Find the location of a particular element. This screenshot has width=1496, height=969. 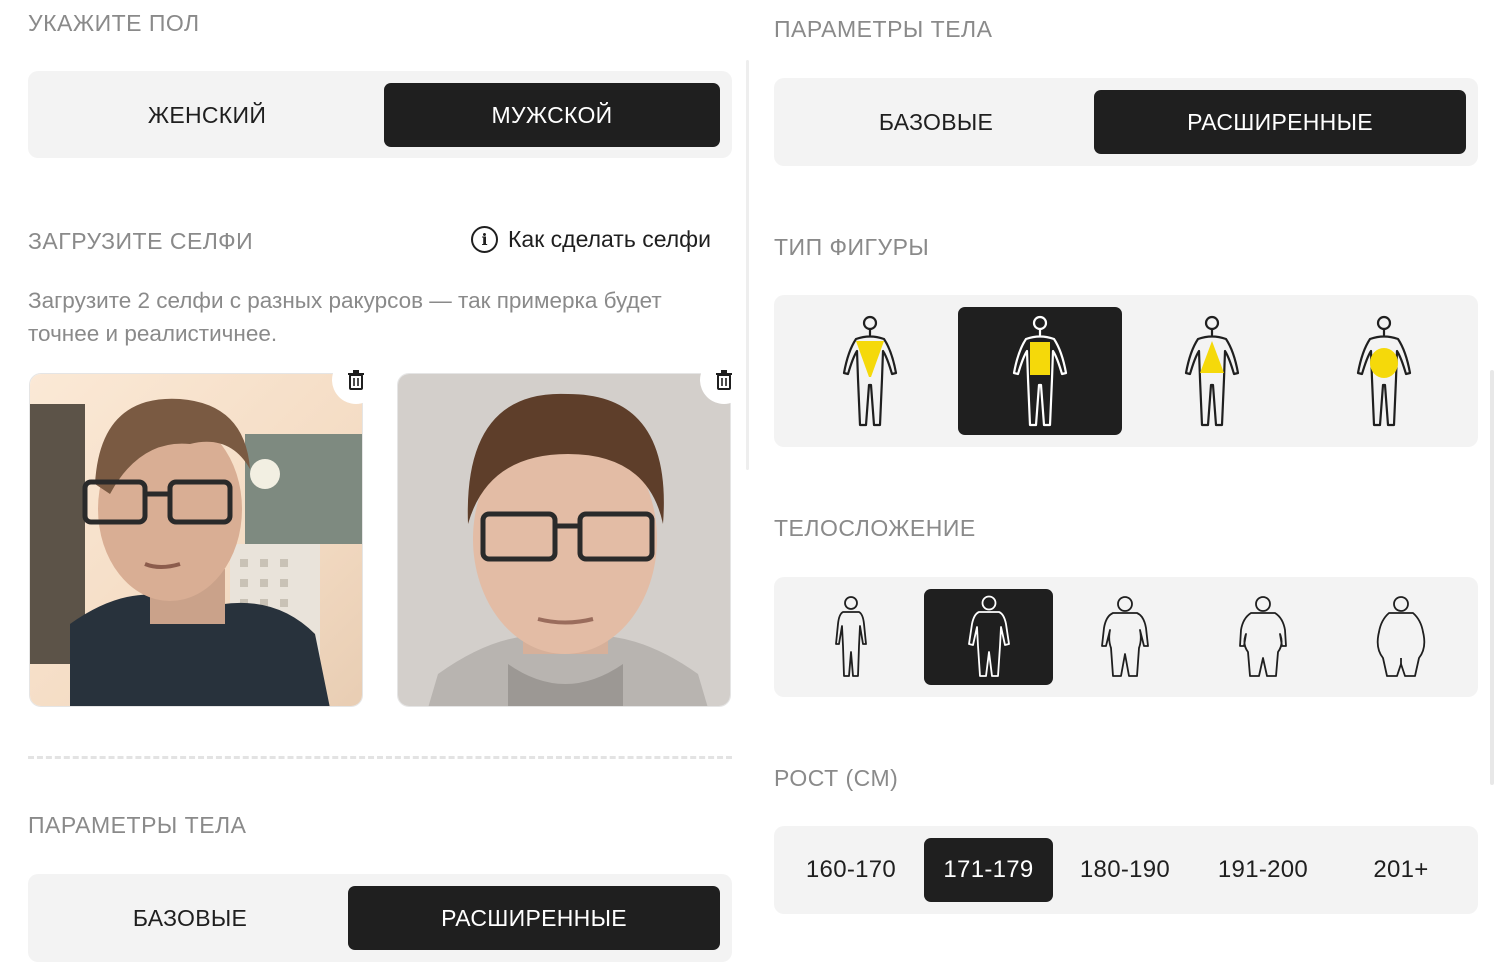

height-option-191-200: 191-200 is located at coordinates (1263, 870).